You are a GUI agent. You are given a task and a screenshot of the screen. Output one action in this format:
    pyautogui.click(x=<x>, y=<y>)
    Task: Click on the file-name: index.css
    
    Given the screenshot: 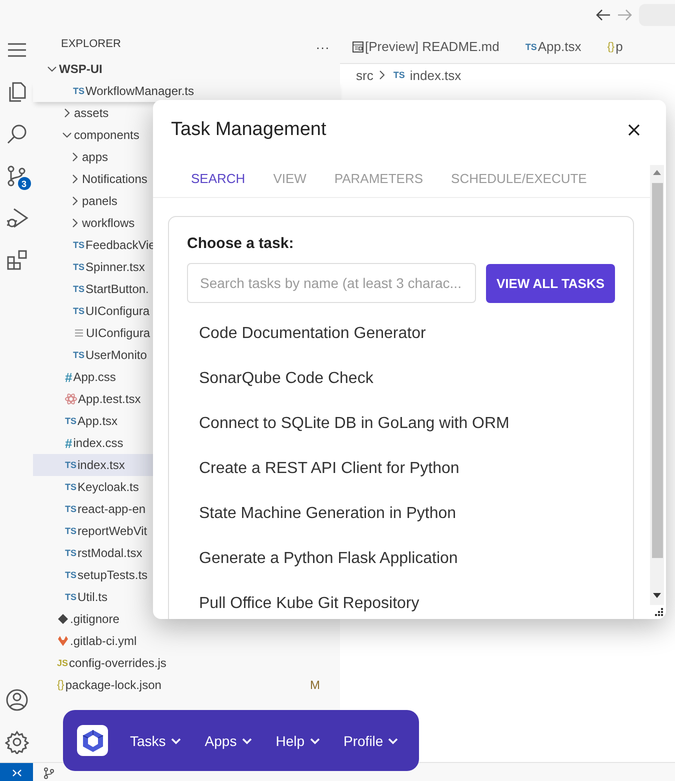 What is the action you would take?
    pyautogui.click(x=98, y=443)
    